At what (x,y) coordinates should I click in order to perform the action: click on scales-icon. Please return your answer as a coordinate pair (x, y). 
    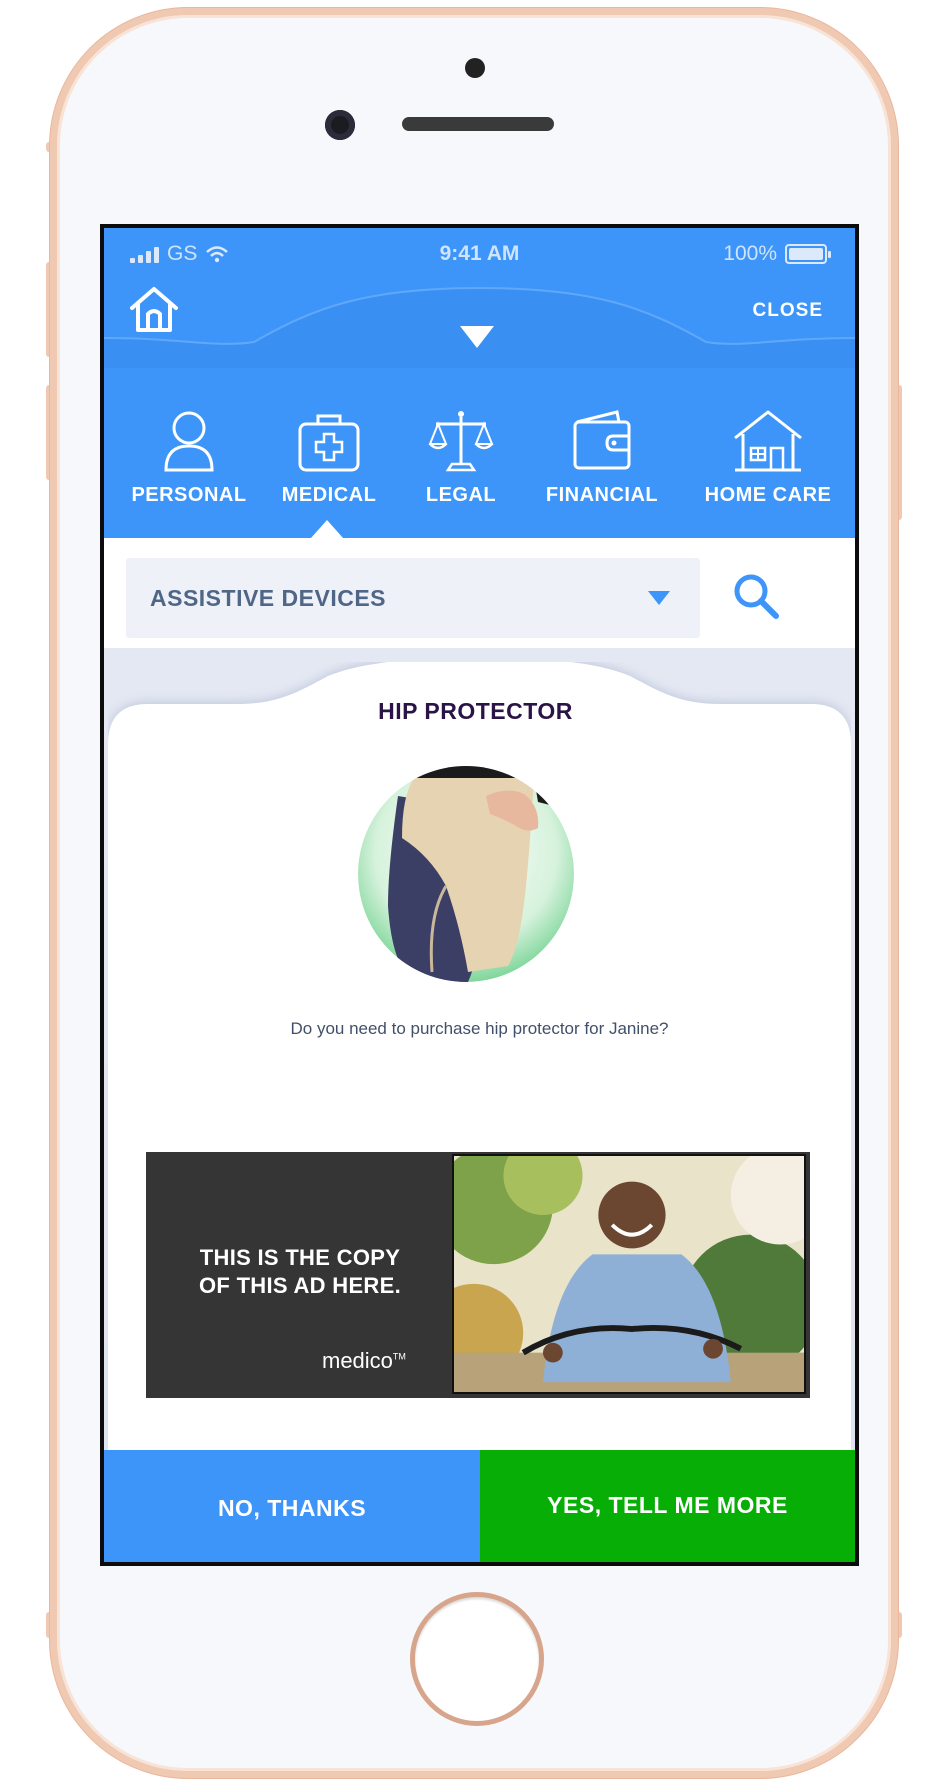
    Looking at the image, I should click on (461, 441).